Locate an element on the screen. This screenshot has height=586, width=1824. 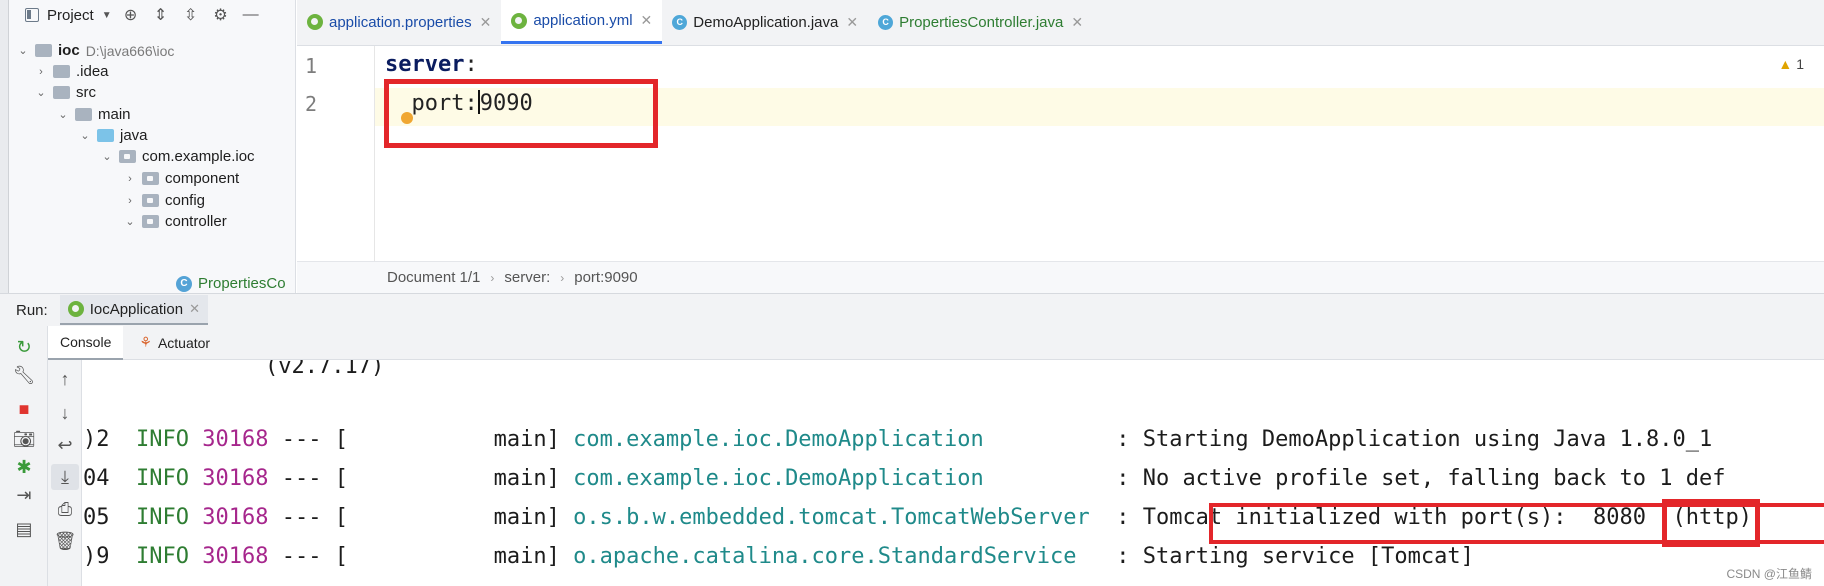
run-config-label: IocApplication is located at coordinates (136, 309).